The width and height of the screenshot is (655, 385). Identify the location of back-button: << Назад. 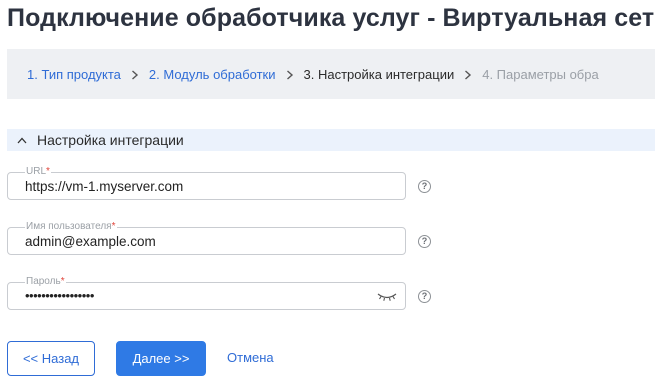
(51, 358).